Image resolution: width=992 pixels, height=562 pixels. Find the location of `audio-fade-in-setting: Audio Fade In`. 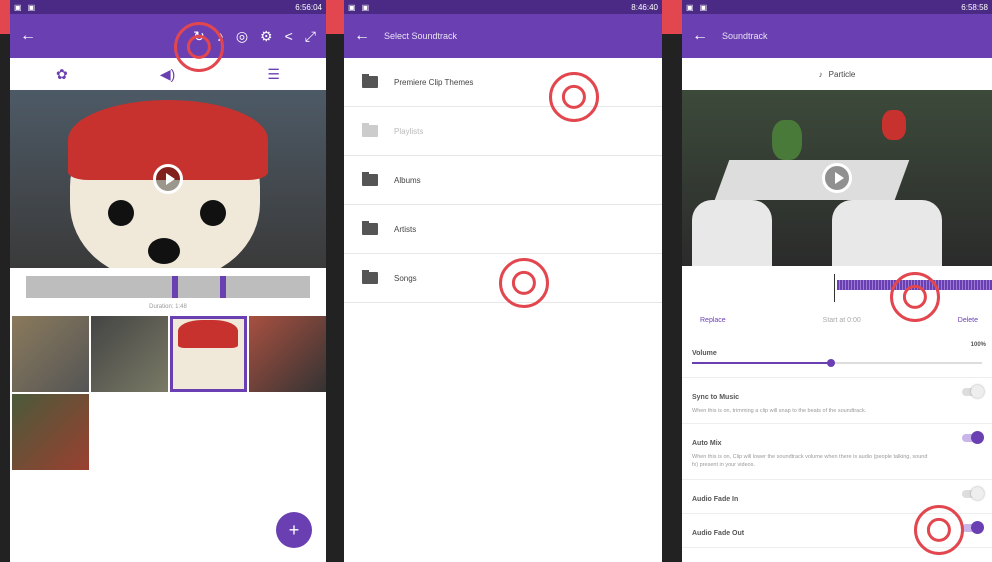

audio-fade-in-setting: Audio Fade In is located at coordinates (837, 497).